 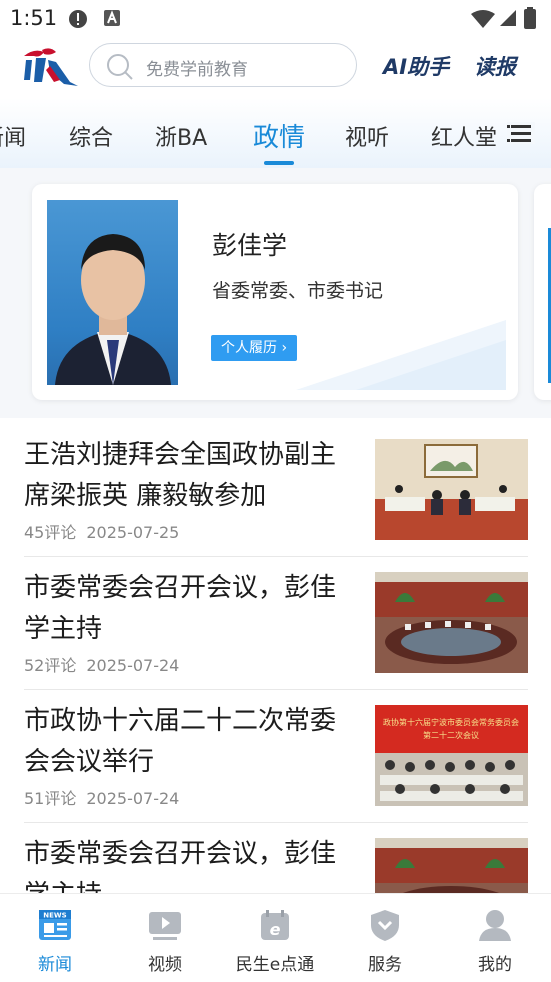 What do you see at coordinates (50, 66) in the screenshot?
I see `app-logo` at bounding box center [50, 66].